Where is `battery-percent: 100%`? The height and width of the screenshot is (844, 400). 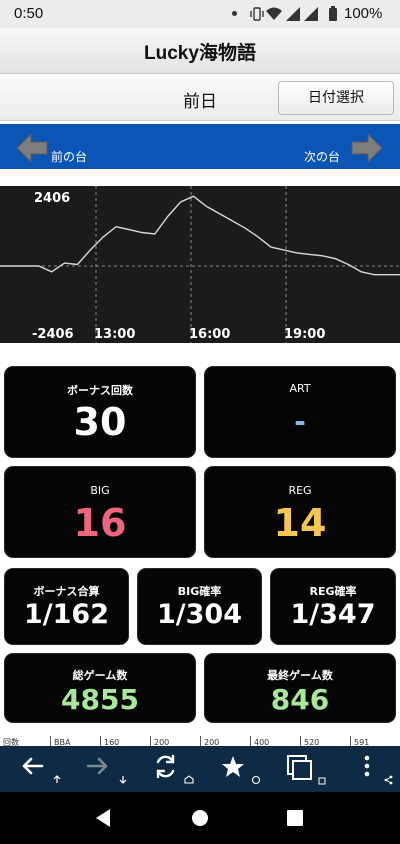
battery-percent: 100% is located at coordinates (363, 13).